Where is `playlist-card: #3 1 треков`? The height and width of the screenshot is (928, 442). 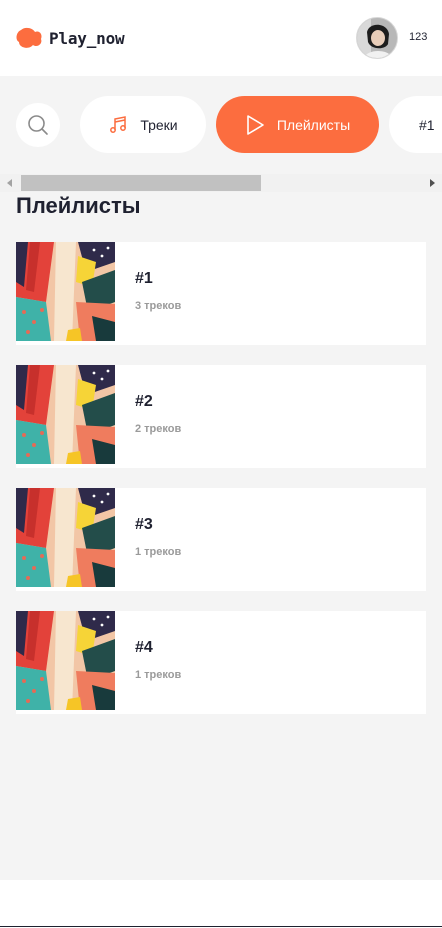
playlist-card: #3 1 треков is located at coordinates (221, 539).